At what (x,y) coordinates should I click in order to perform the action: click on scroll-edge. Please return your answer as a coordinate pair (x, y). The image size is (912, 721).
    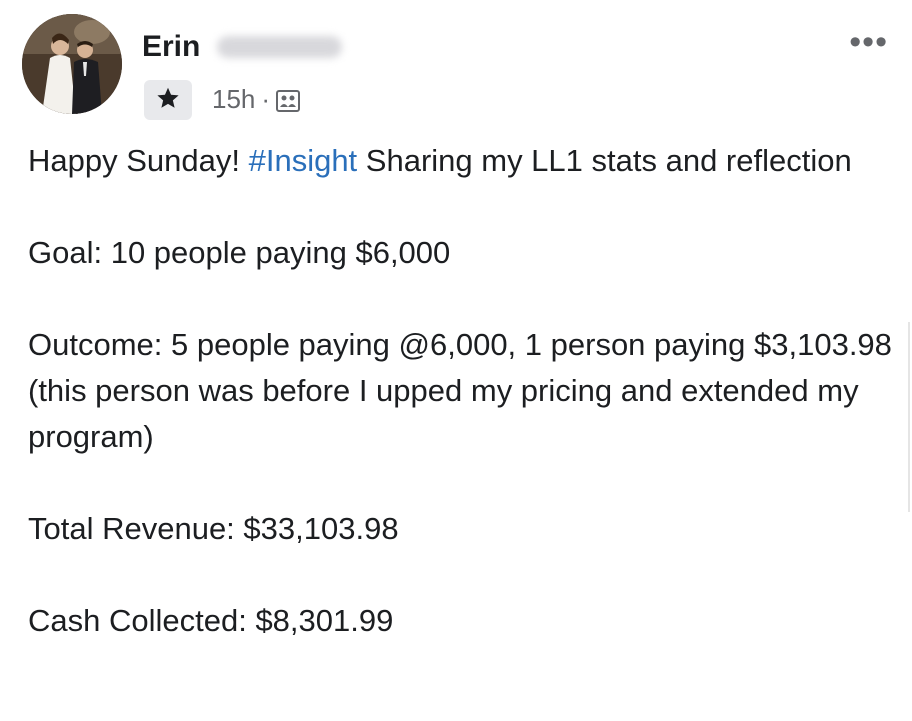
    Looking at the image, I should click on (909, 417).